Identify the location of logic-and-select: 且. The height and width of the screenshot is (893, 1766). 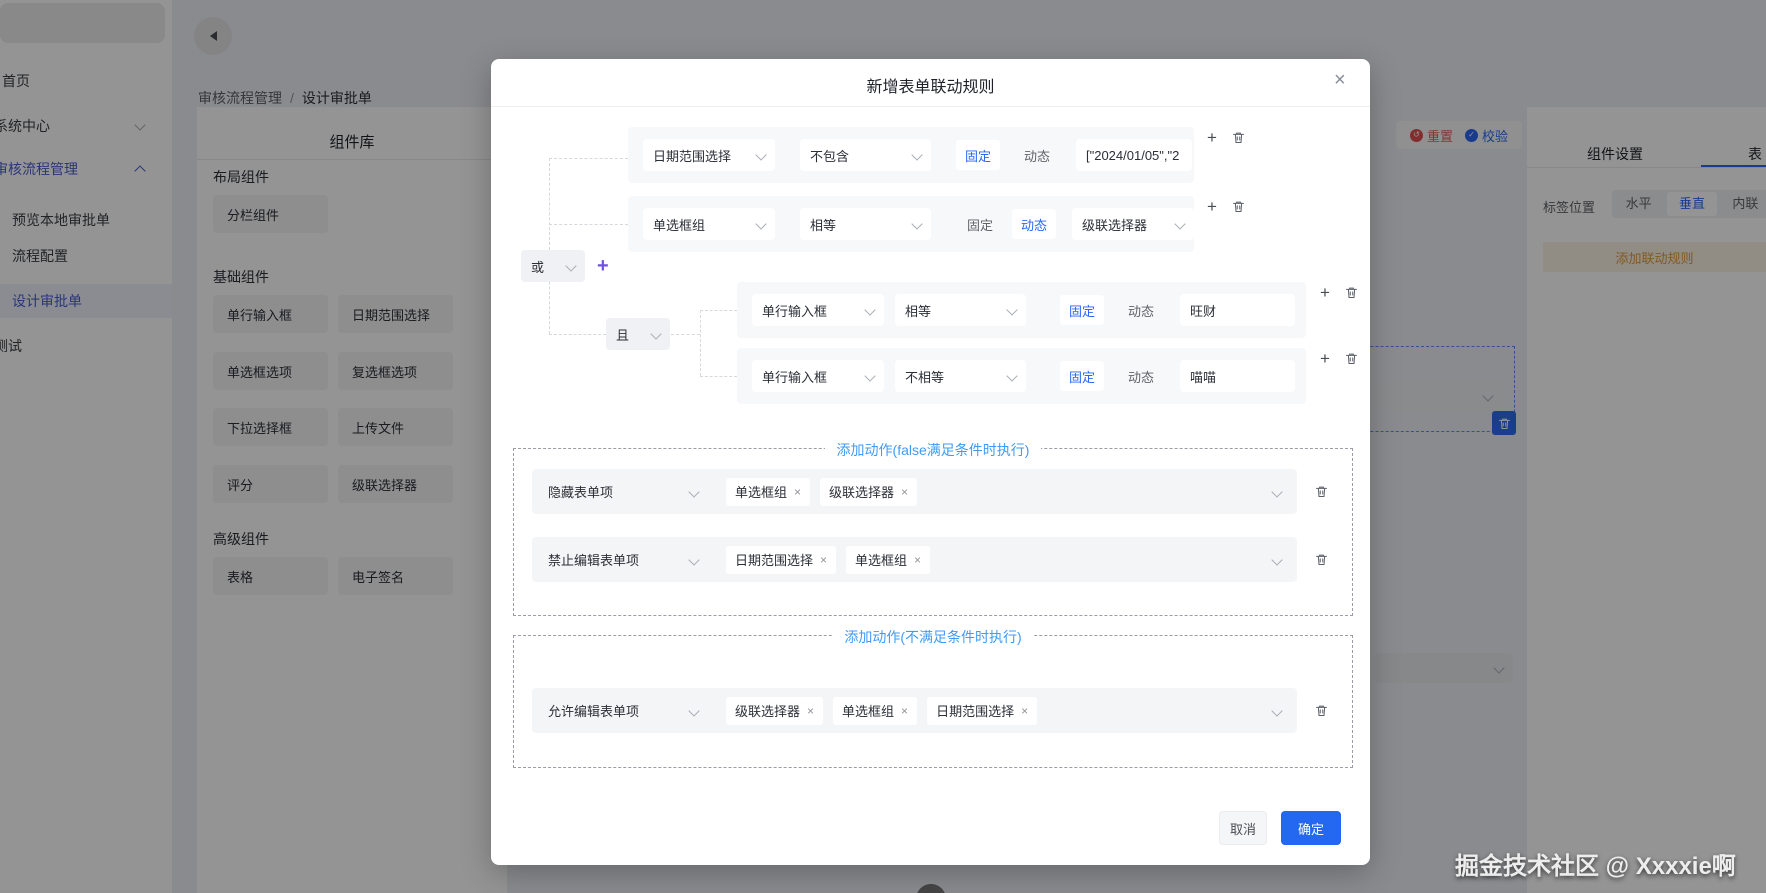
(638, 334).